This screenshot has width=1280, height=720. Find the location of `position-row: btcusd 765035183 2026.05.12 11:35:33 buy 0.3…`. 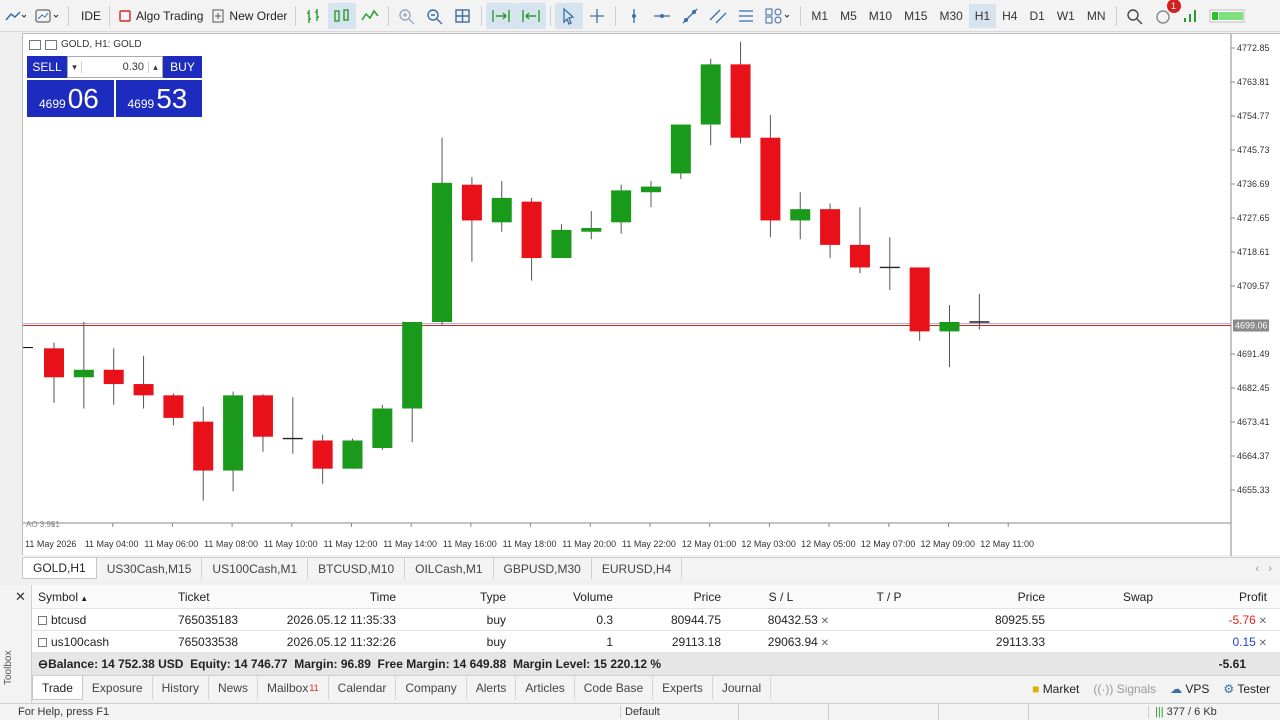

position-row: btcusd 765035183 2026.05.12 11:35:33 buy 0.3… is located at coordinates (656, 620).